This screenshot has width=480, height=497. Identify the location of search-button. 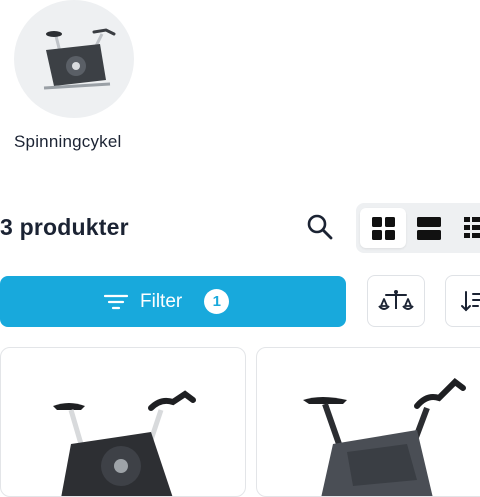
(320, 227).